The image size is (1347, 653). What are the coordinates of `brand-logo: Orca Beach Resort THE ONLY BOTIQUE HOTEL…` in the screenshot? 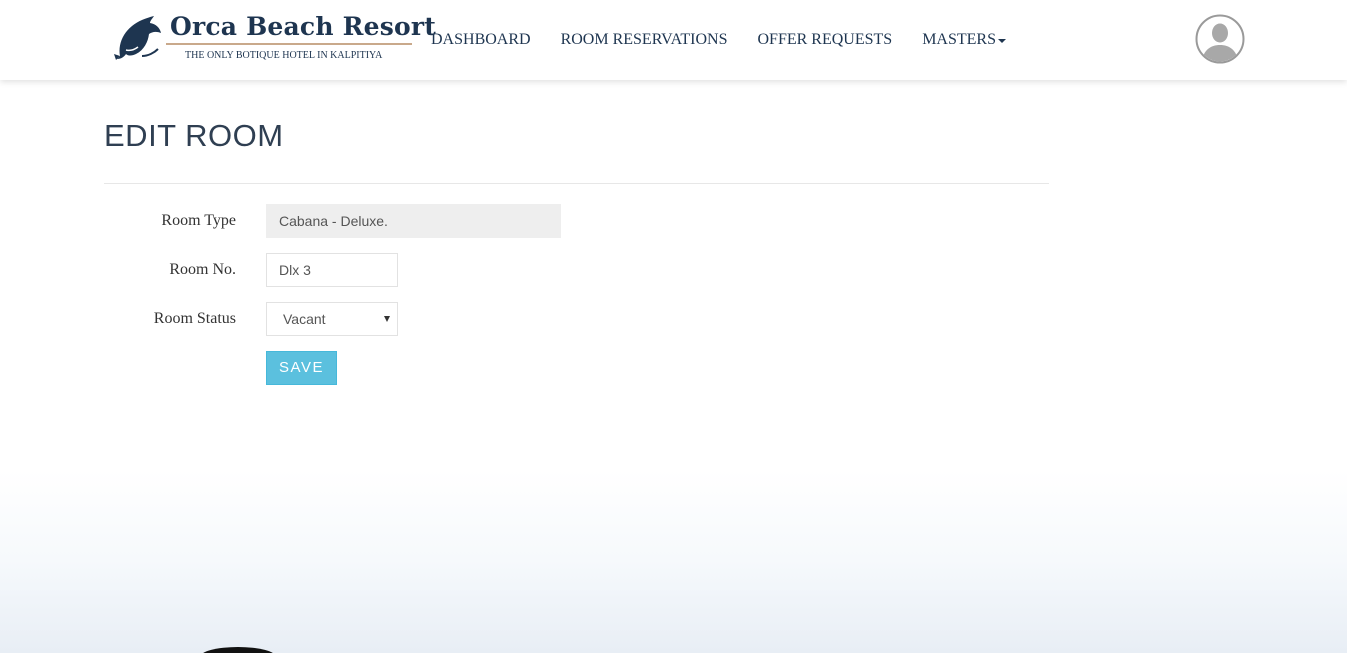 It's located at (274, 38).